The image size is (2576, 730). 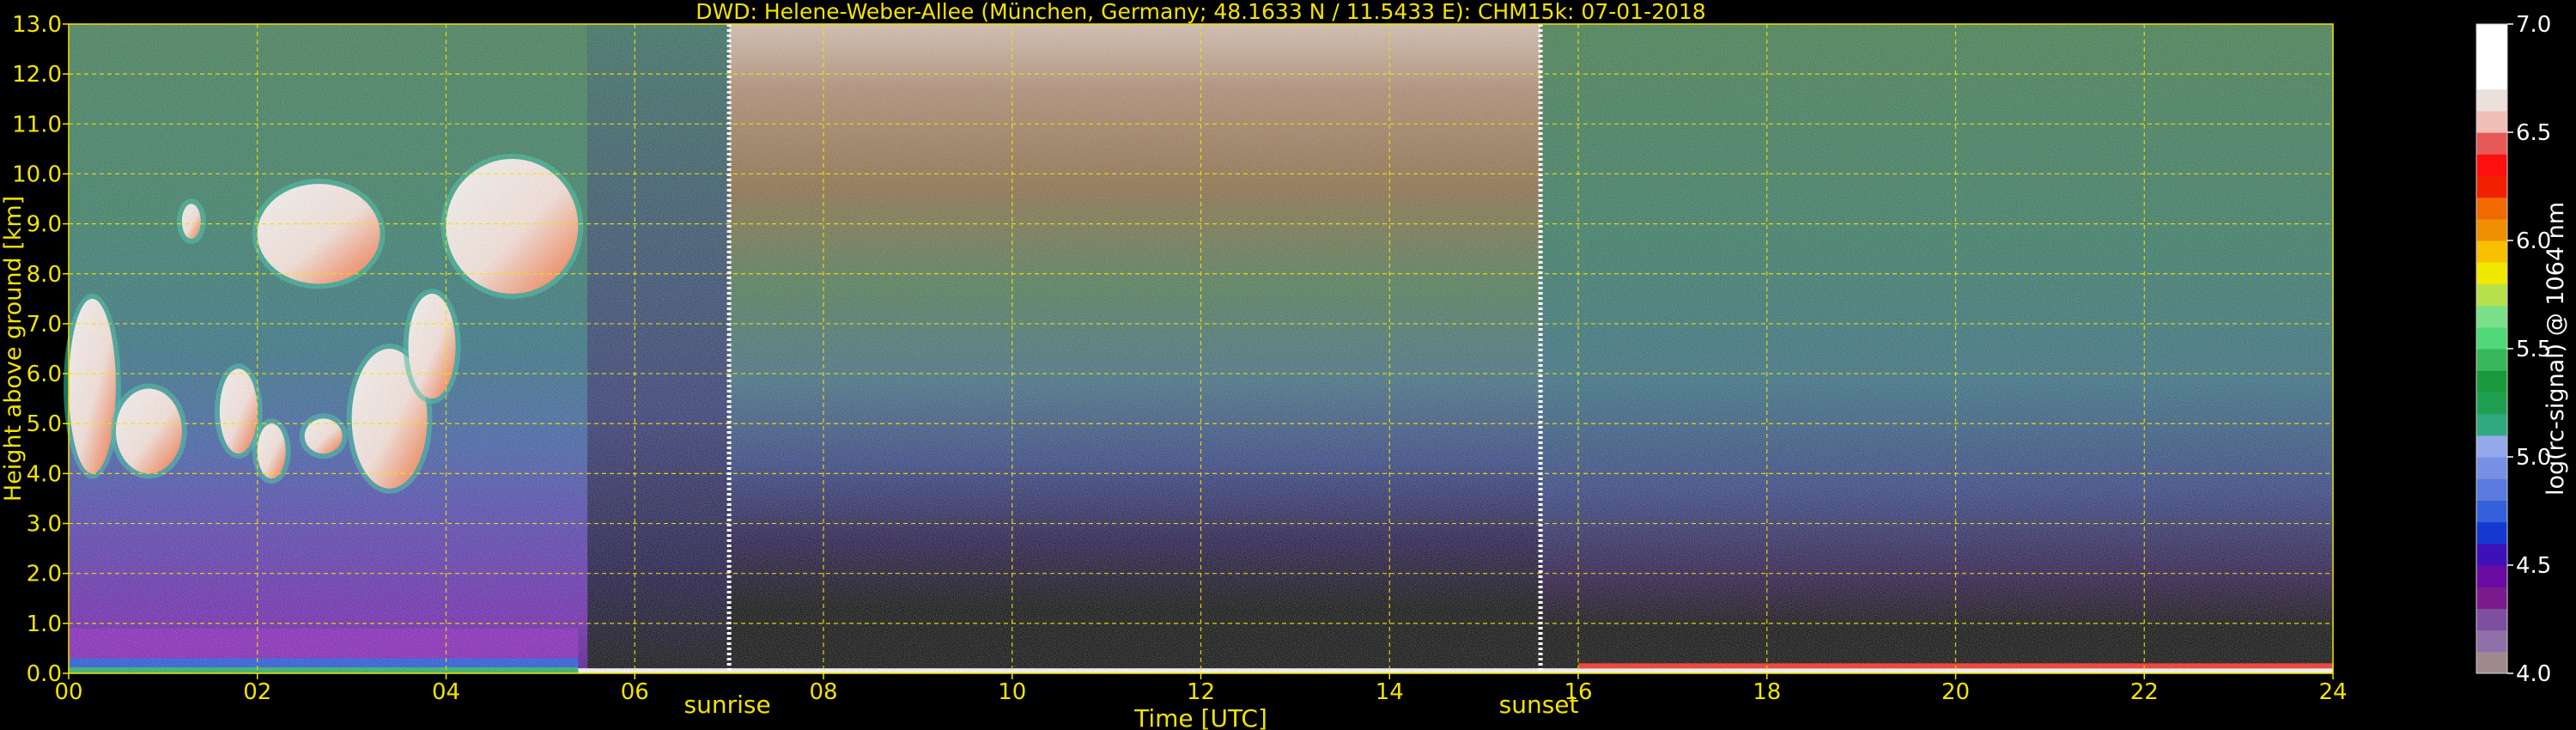 What do you see at coordinates (44, 674) in the screenshot?
I see `y-tick-label: 0.0` at bounding box center [44, 674].